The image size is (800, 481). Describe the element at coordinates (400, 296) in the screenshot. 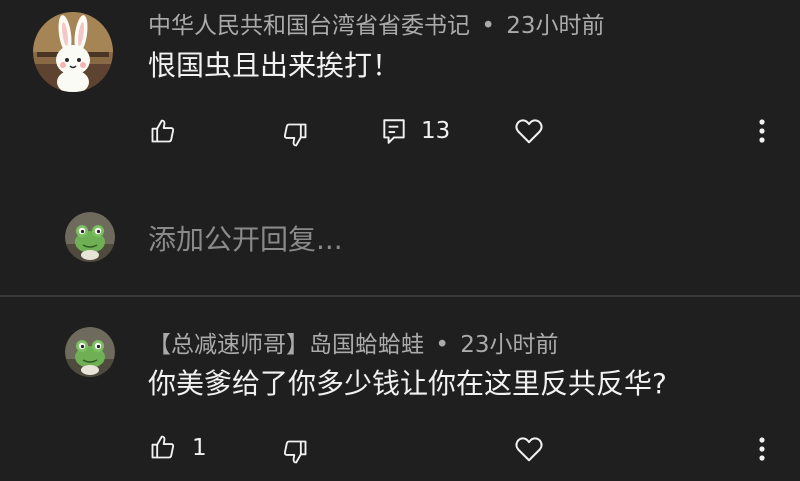

I see `divider` at that location.